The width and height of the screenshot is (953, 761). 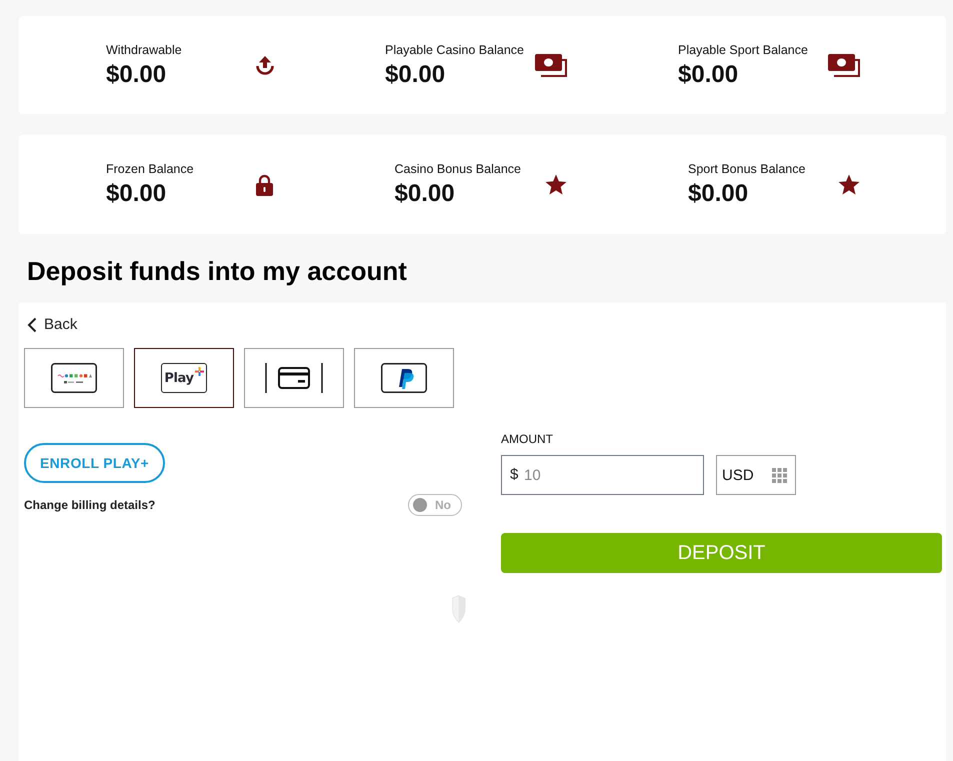 I want to click on back-link: Back, so click(x=52, y=325).